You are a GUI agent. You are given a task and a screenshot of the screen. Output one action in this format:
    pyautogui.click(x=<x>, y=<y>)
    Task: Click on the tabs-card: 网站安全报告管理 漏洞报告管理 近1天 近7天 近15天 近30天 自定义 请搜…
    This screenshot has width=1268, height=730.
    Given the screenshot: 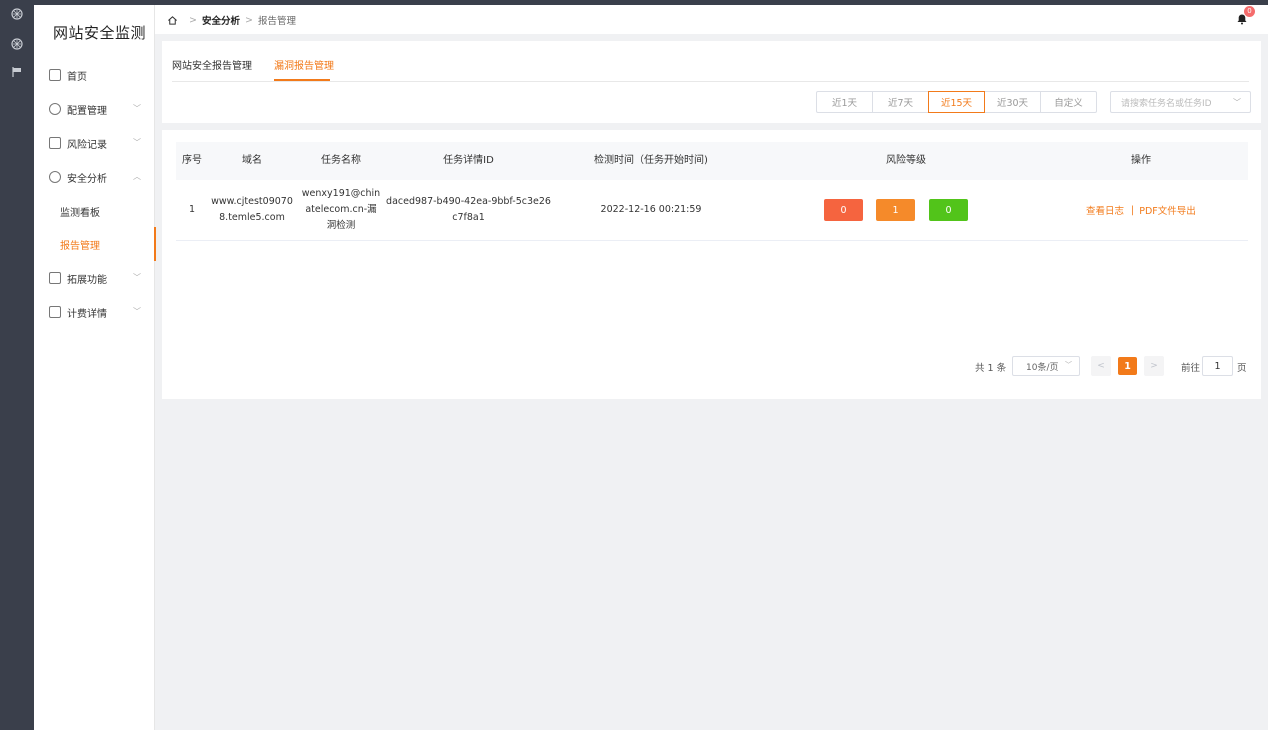 What is the action you would take?
    pyautogui.click(x=711, y=82)
    